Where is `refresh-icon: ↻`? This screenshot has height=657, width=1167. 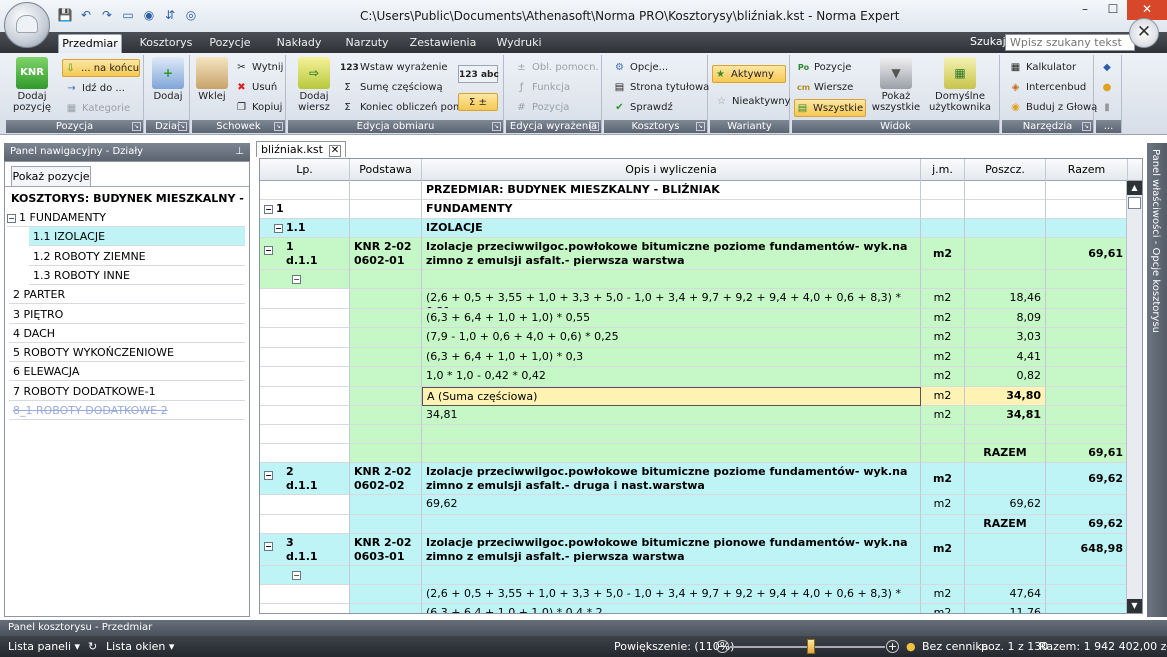
refresh-icon: ↻ is located at coordinates (92, 646).